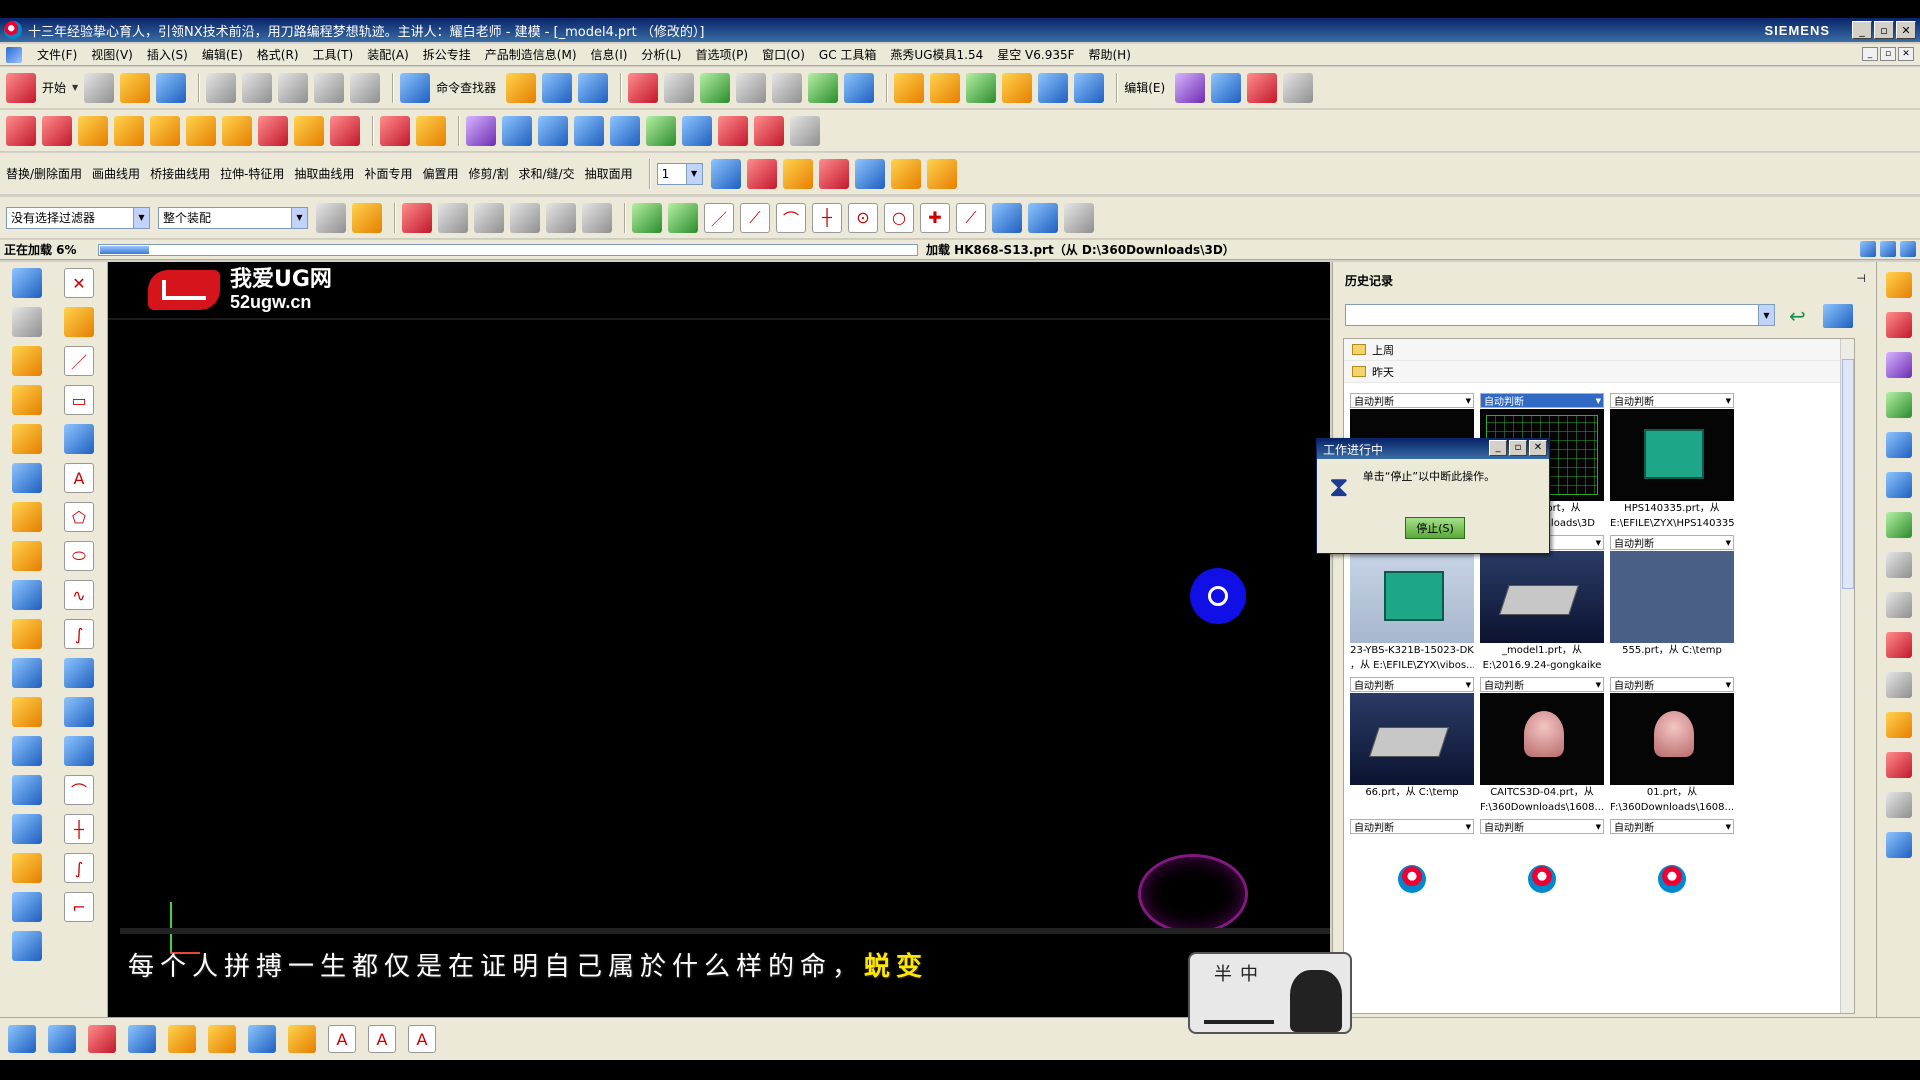 The width and height of the screenshot is (1920, 1080). I want to click on cut-icon, so click(221, 87).